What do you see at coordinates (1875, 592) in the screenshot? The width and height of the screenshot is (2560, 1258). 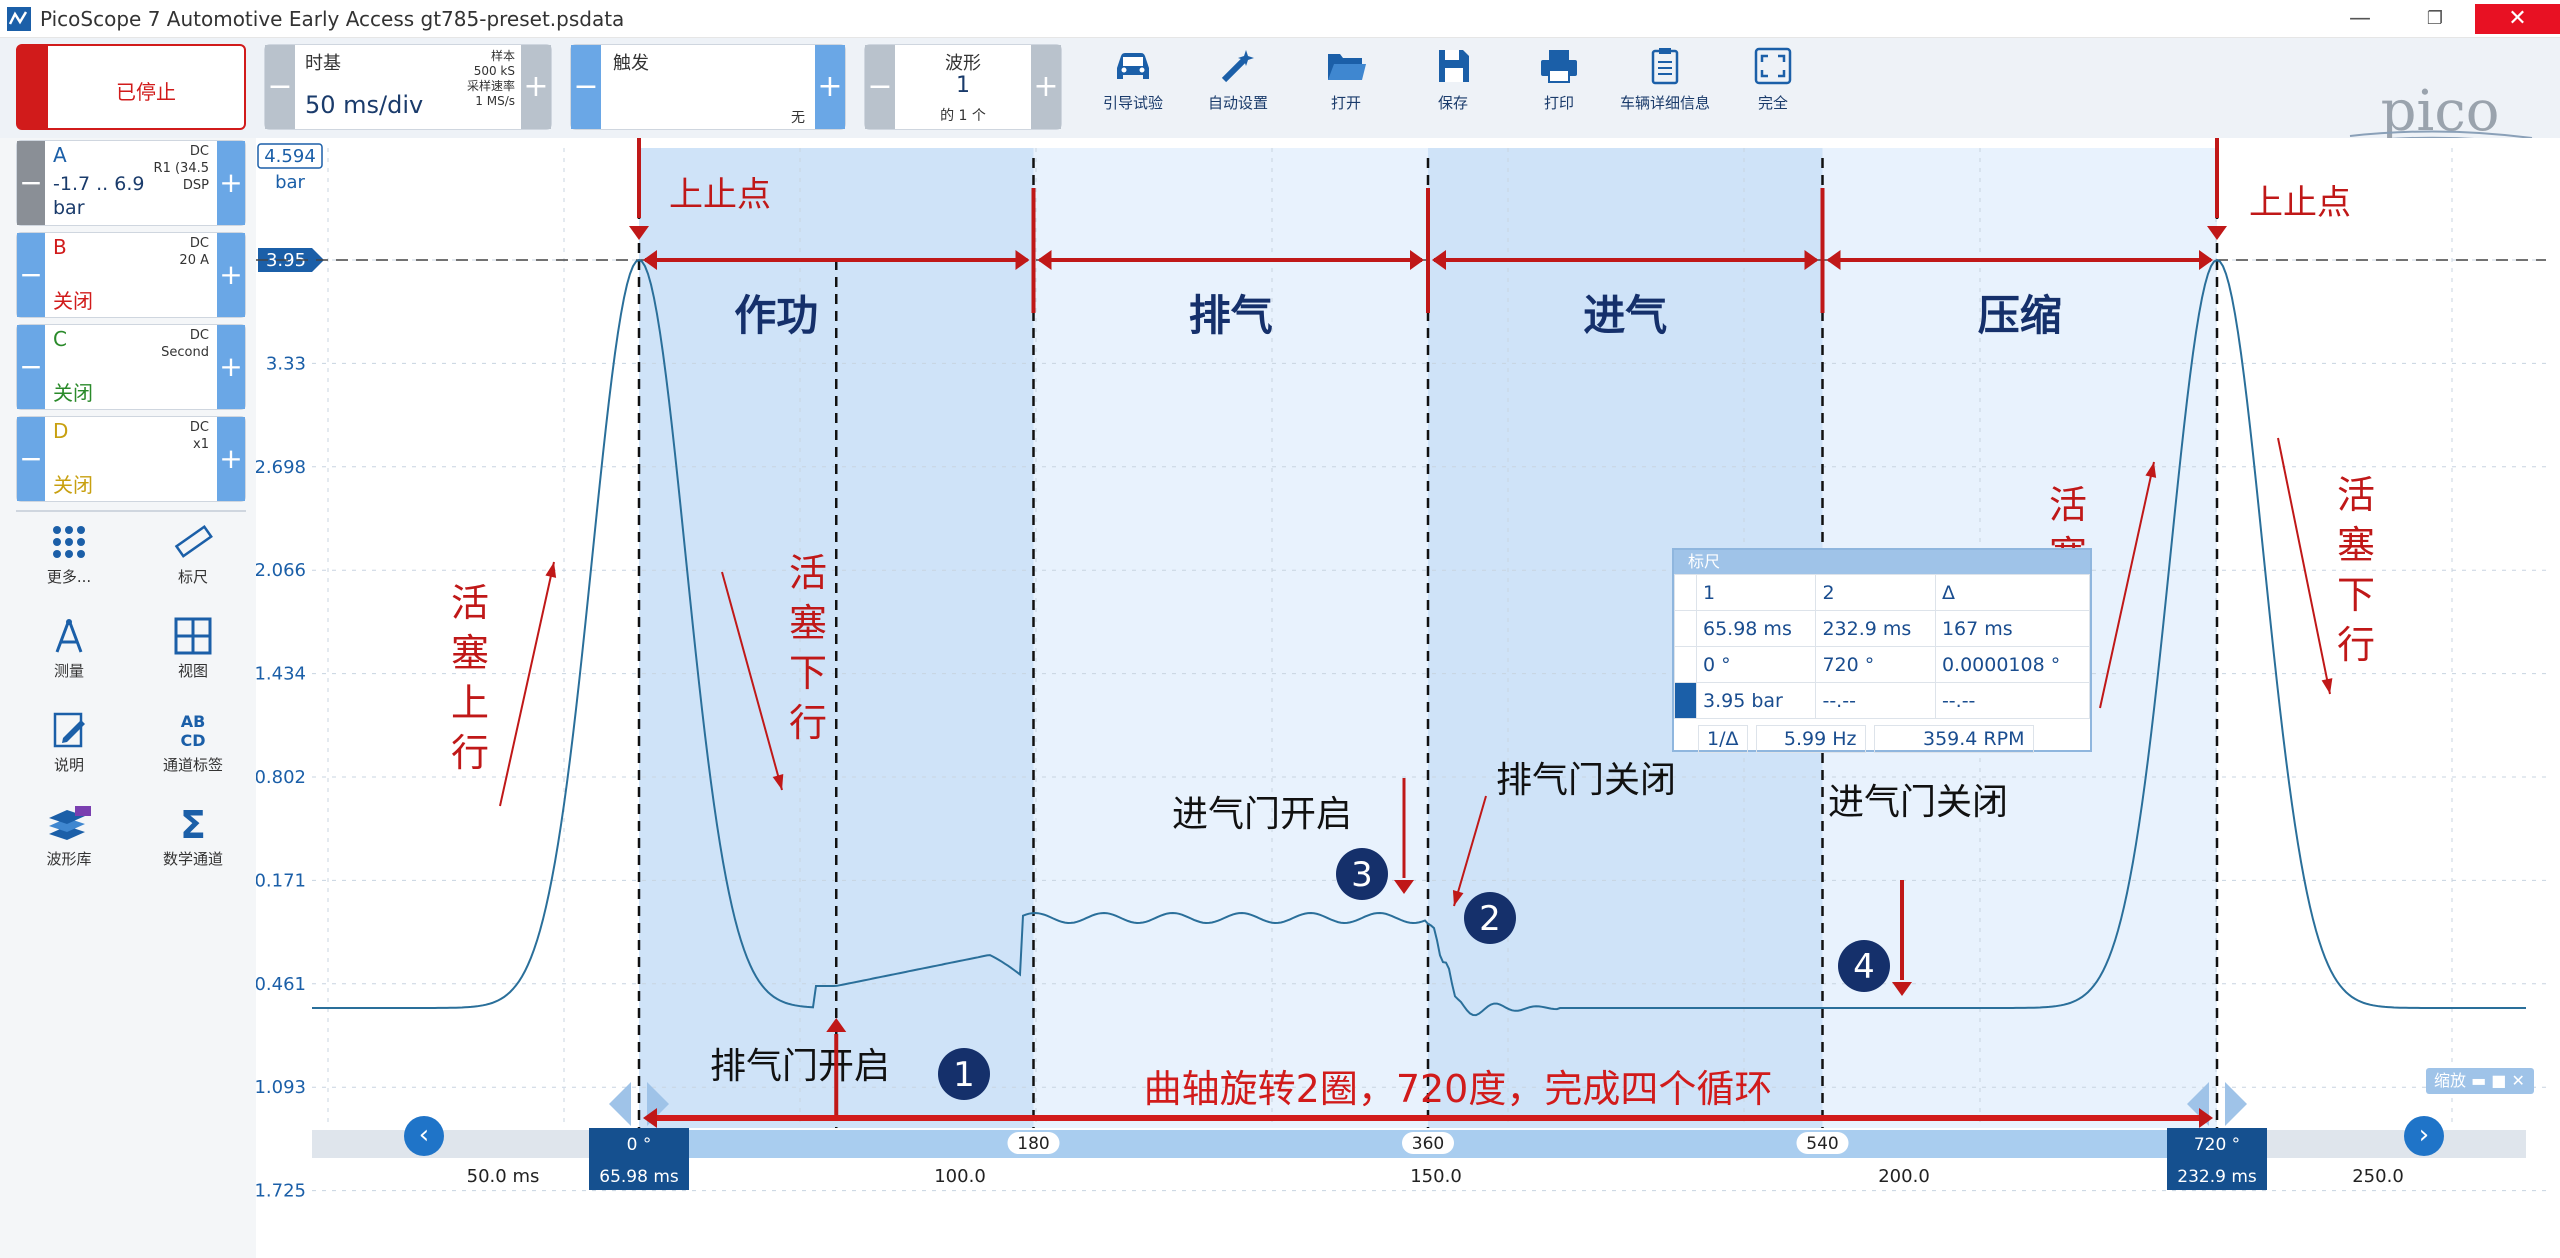 I see `rulers-header-cell: 2` at bounding box center [1875, 592].